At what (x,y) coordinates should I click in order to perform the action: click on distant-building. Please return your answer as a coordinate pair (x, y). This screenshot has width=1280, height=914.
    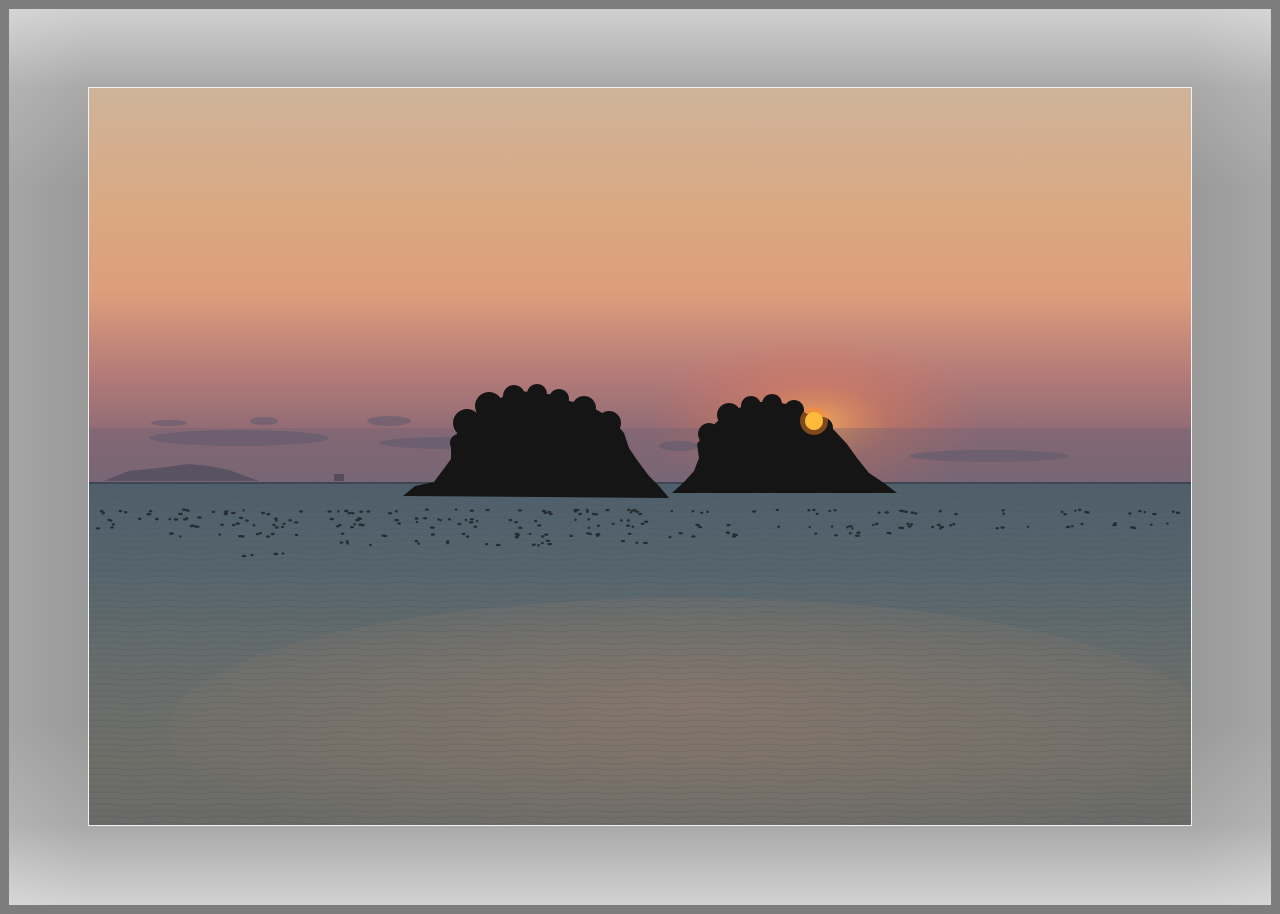
    Looking at the image, I should click on (339, 477).